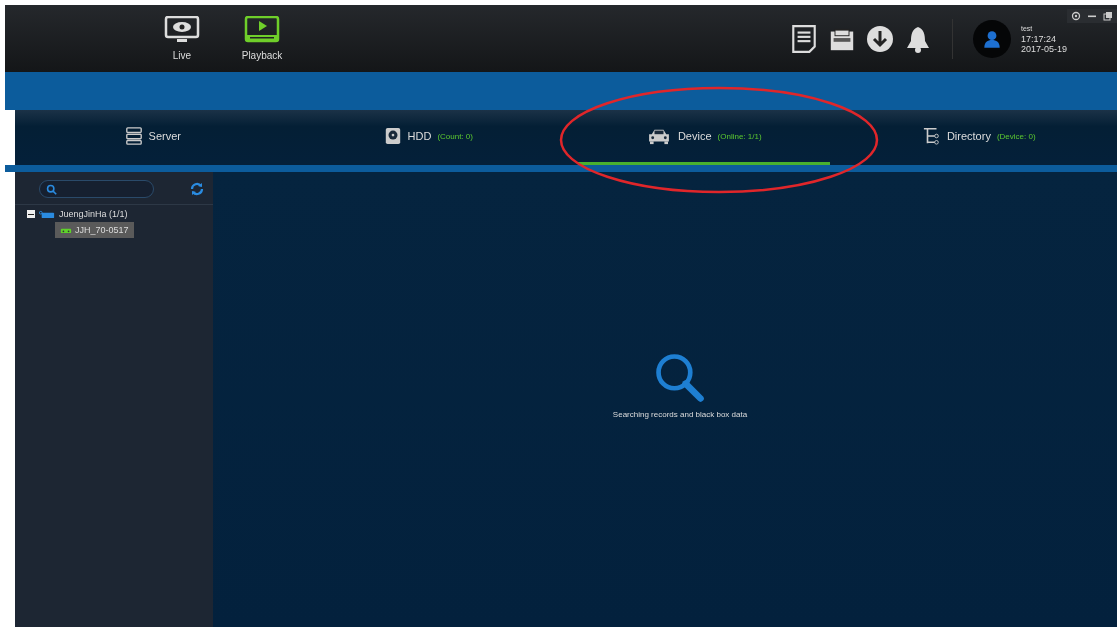  I want to click on settings-icon, so click(1076, 16).